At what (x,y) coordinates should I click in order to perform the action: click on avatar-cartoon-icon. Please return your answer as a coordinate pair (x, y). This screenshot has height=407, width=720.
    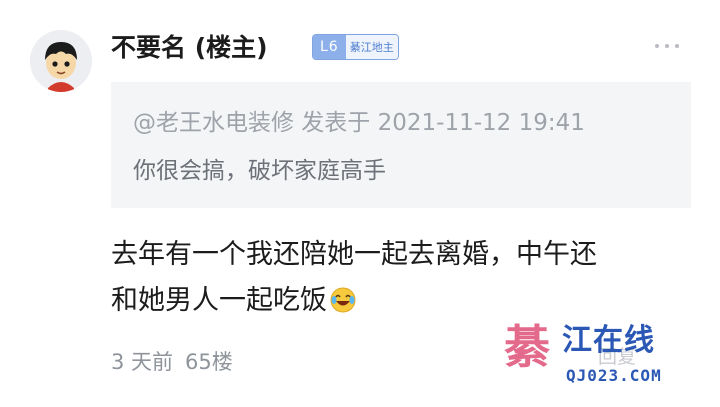
    Looking at the image, I should click on (61, 61).